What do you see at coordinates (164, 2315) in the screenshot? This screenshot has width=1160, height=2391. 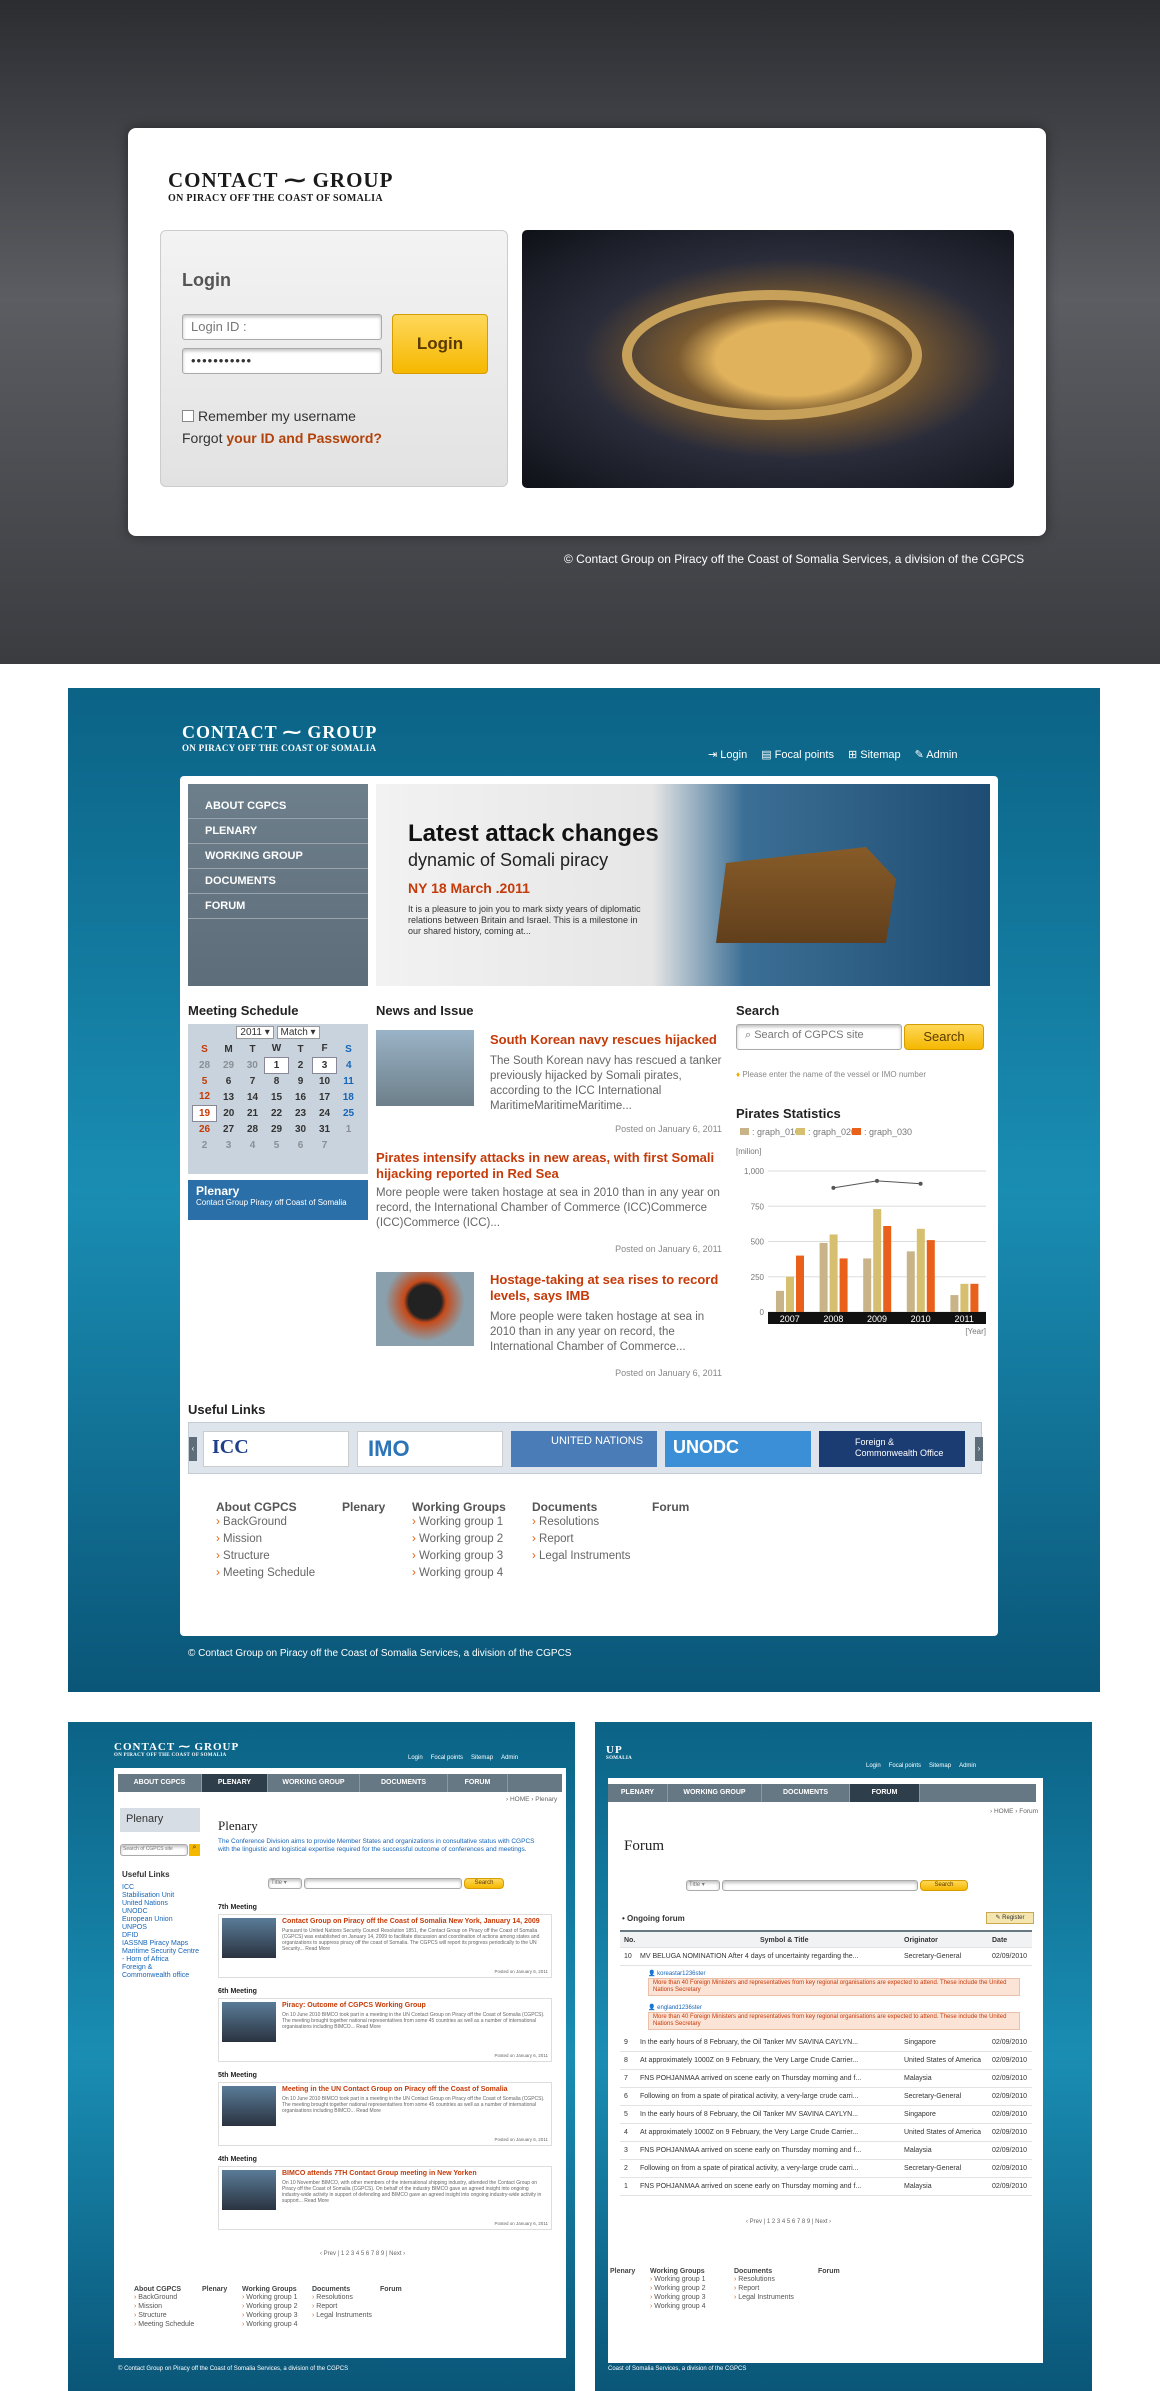 I see `footer-link: Structure` at bounding box center [164, 2315].